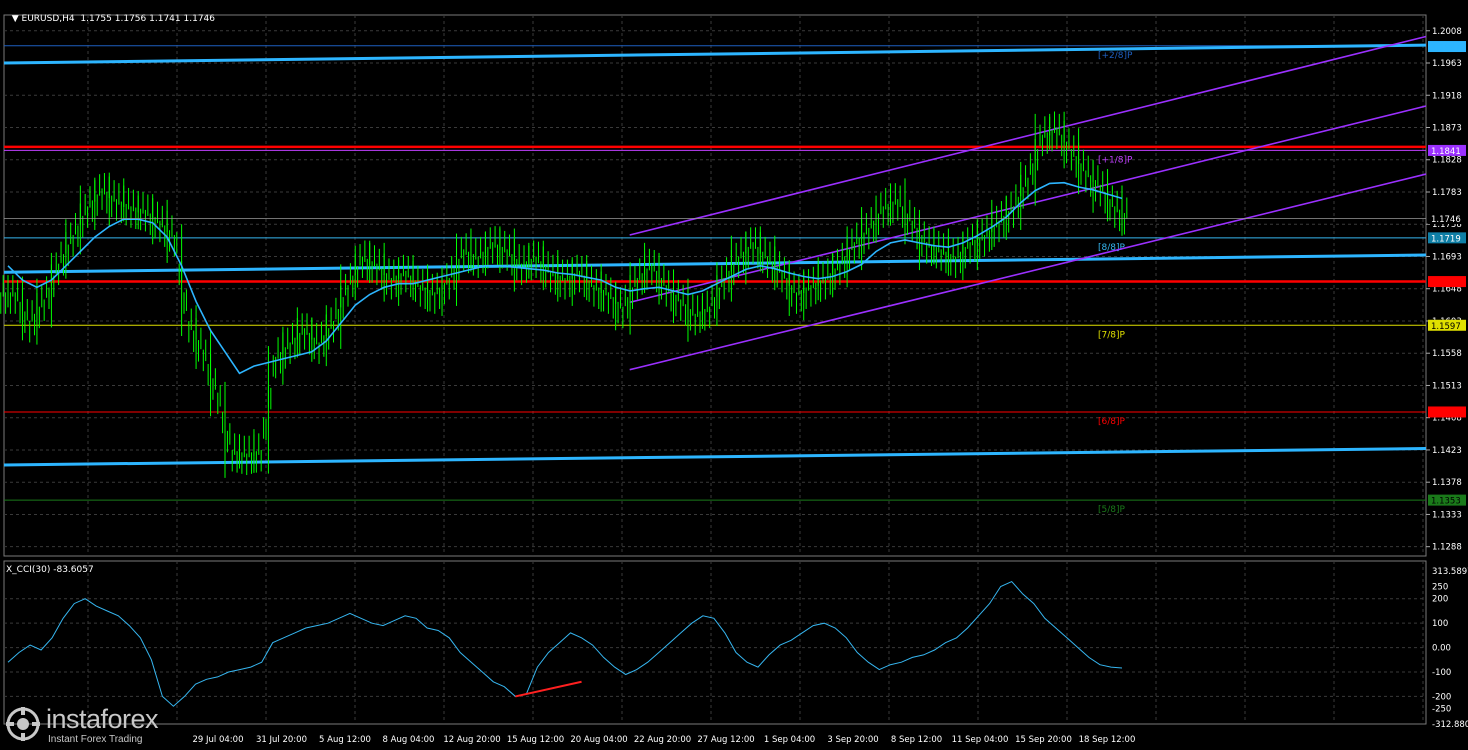 This screenshot has width=1468, height=750. What do you see at coordinates (50, 570) in the screenshot?
I see `cci-header: X_CCI(30) -83.6057` at bounding box center [50, 570].